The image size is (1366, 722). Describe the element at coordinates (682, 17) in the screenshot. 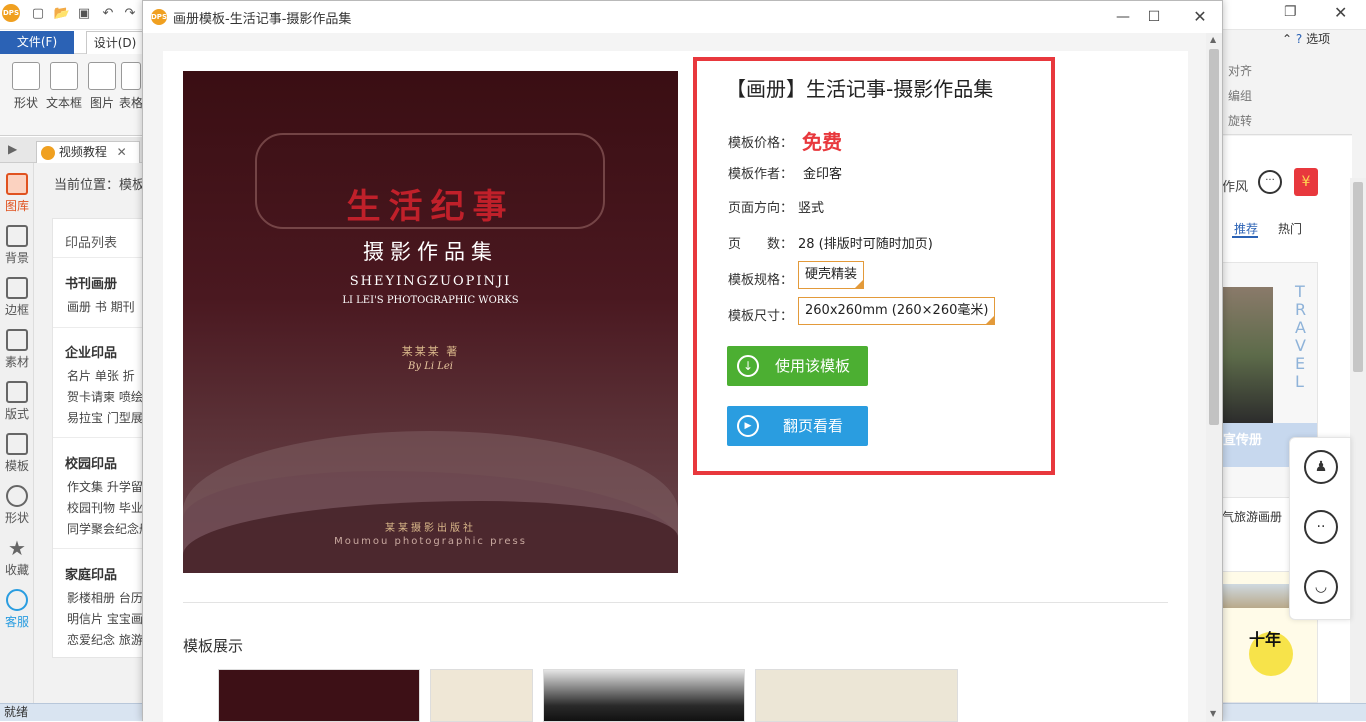

I see `dialog-titlebar: DPS 画册模板-生活记事-摄影作品集 — ☐ ✕` at that location.